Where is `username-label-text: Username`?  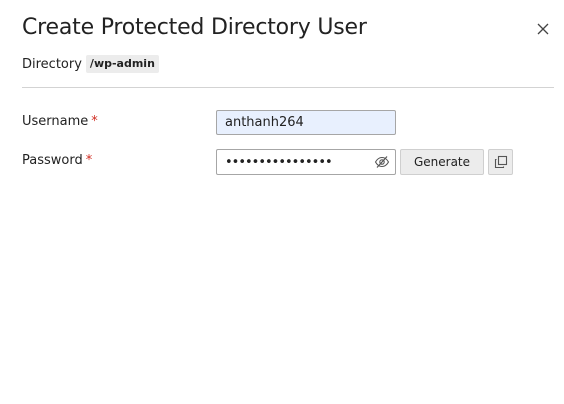
username-label-text: Username is located at coordinates (55, 121).